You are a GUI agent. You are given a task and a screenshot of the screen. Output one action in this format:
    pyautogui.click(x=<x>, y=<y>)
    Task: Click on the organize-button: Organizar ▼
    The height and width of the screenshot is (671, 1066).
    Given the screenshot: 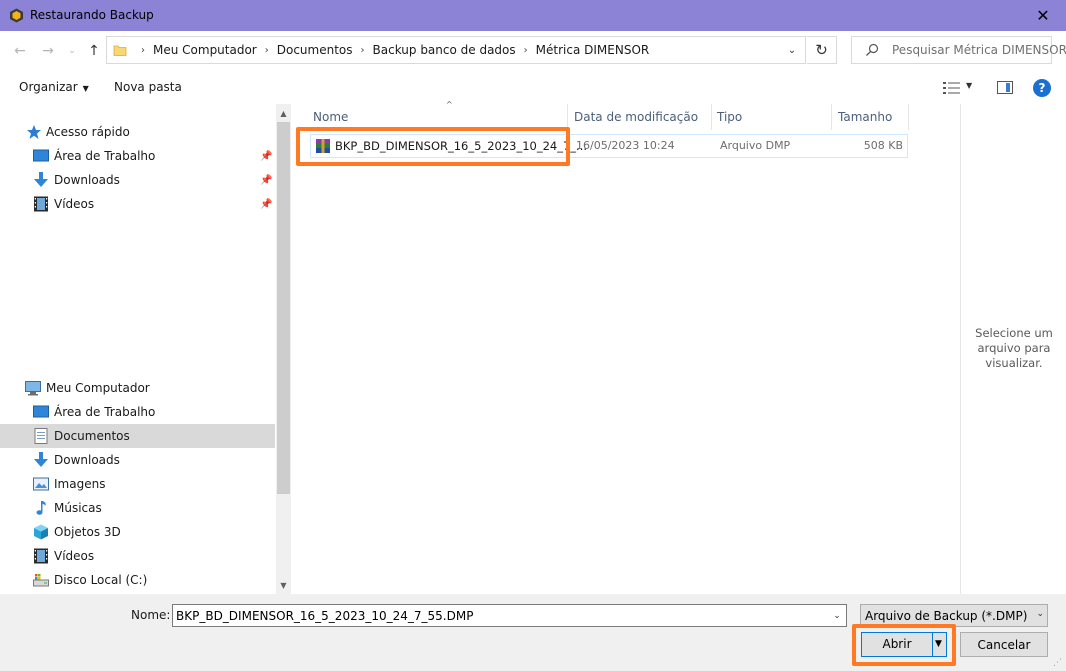 What is the action you would take?
    pyautogui.click(x=54, y=87)
    